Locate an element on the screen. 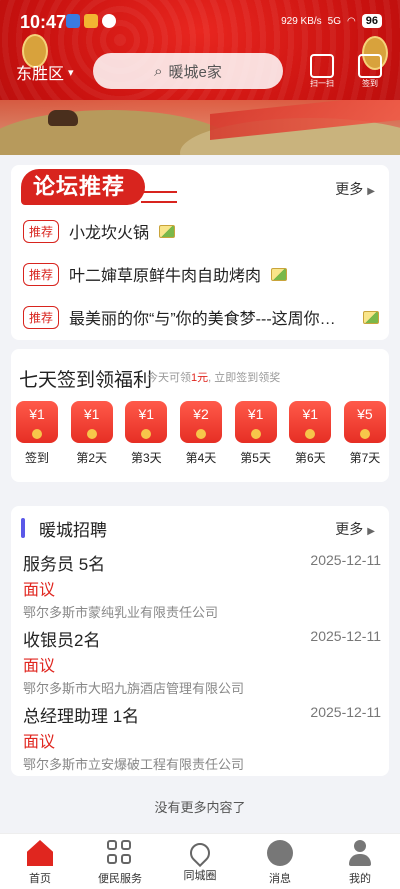 The width and height of the screenshot is (400, 889). signin-day: ¥1 第2天 is located at coordinates (92, 433).